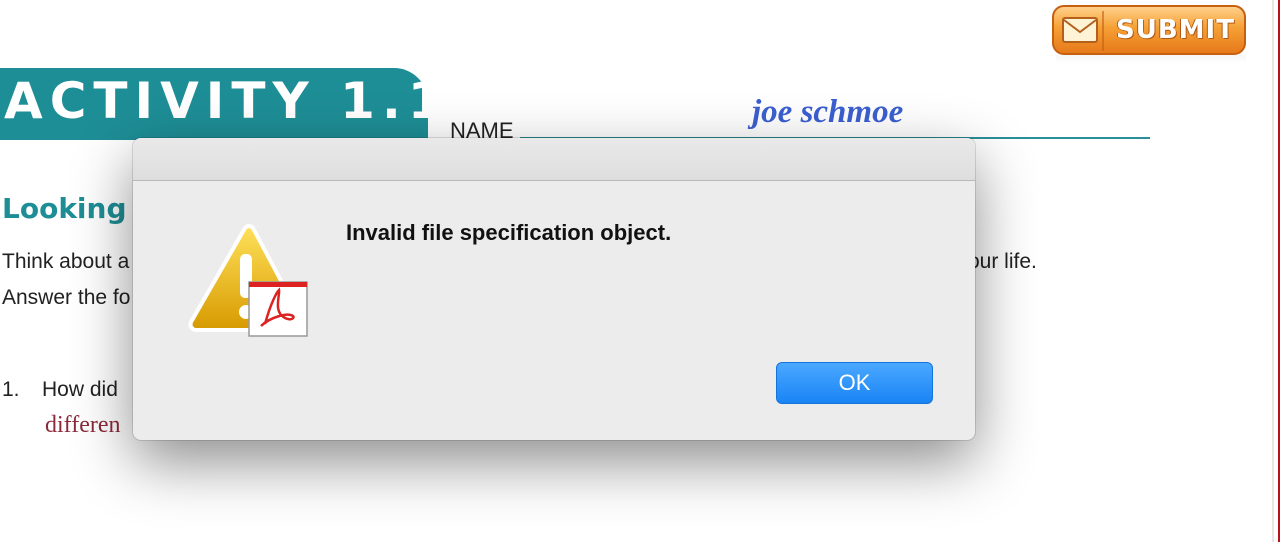 Image resolution: width=1280 pixels, height=542 pixels. I want to click on window-edge, so click(1276, 271).